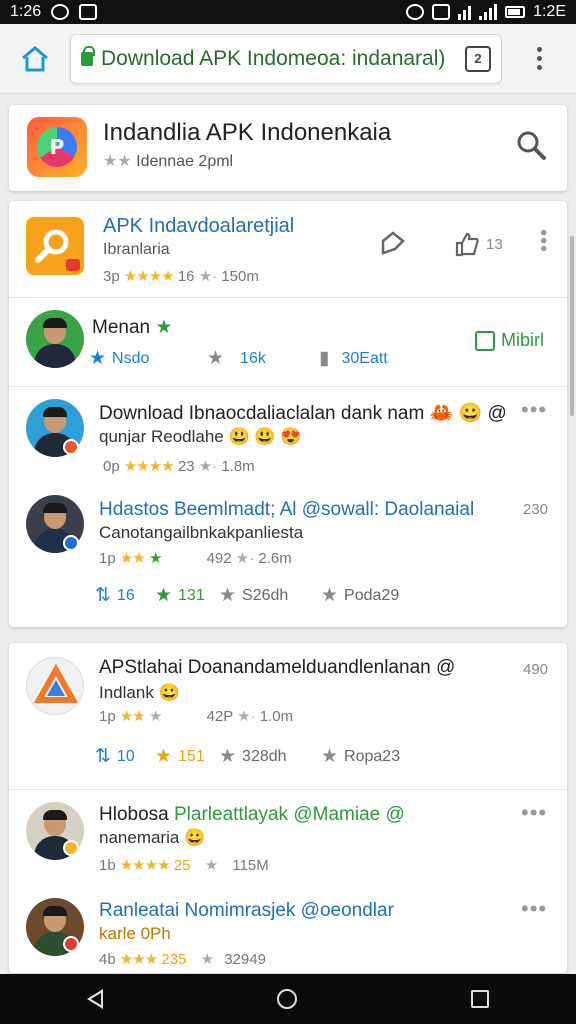  I want to click on battery-icon, so click(515, 12).